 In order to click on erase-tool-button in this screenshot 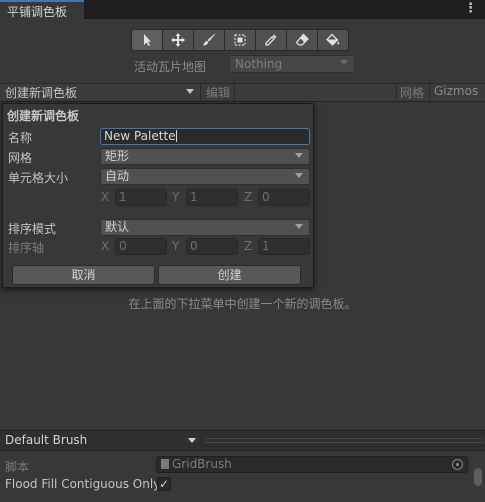, I will do `click(302, 40)`.